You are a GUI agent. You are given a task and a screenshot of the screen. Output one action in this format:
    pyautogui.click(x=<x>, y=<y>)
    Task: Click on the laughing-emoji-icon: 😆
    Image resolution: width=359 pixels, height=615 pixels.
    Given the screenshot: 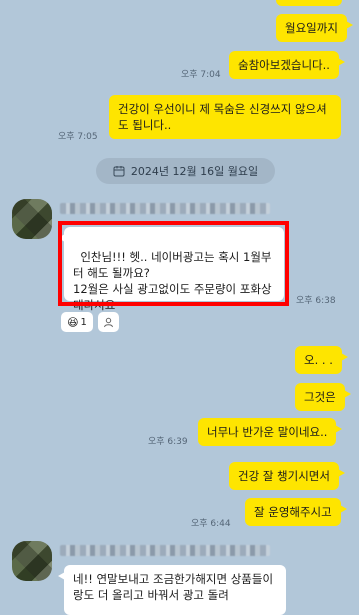 What is the action you would take?
    pyautogui.click(x=73, y=322)
    